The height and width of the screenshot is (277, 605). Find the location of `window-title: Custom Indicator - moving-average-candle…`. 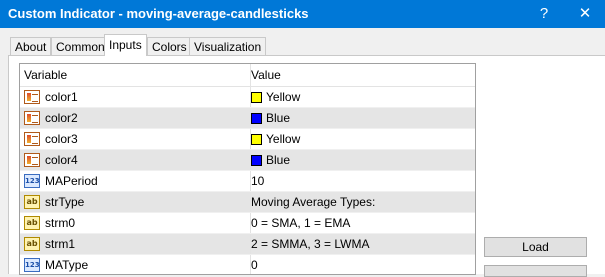

window-title: Custom Indicator - moving-average-candle… is located at coordinates (158, 13).